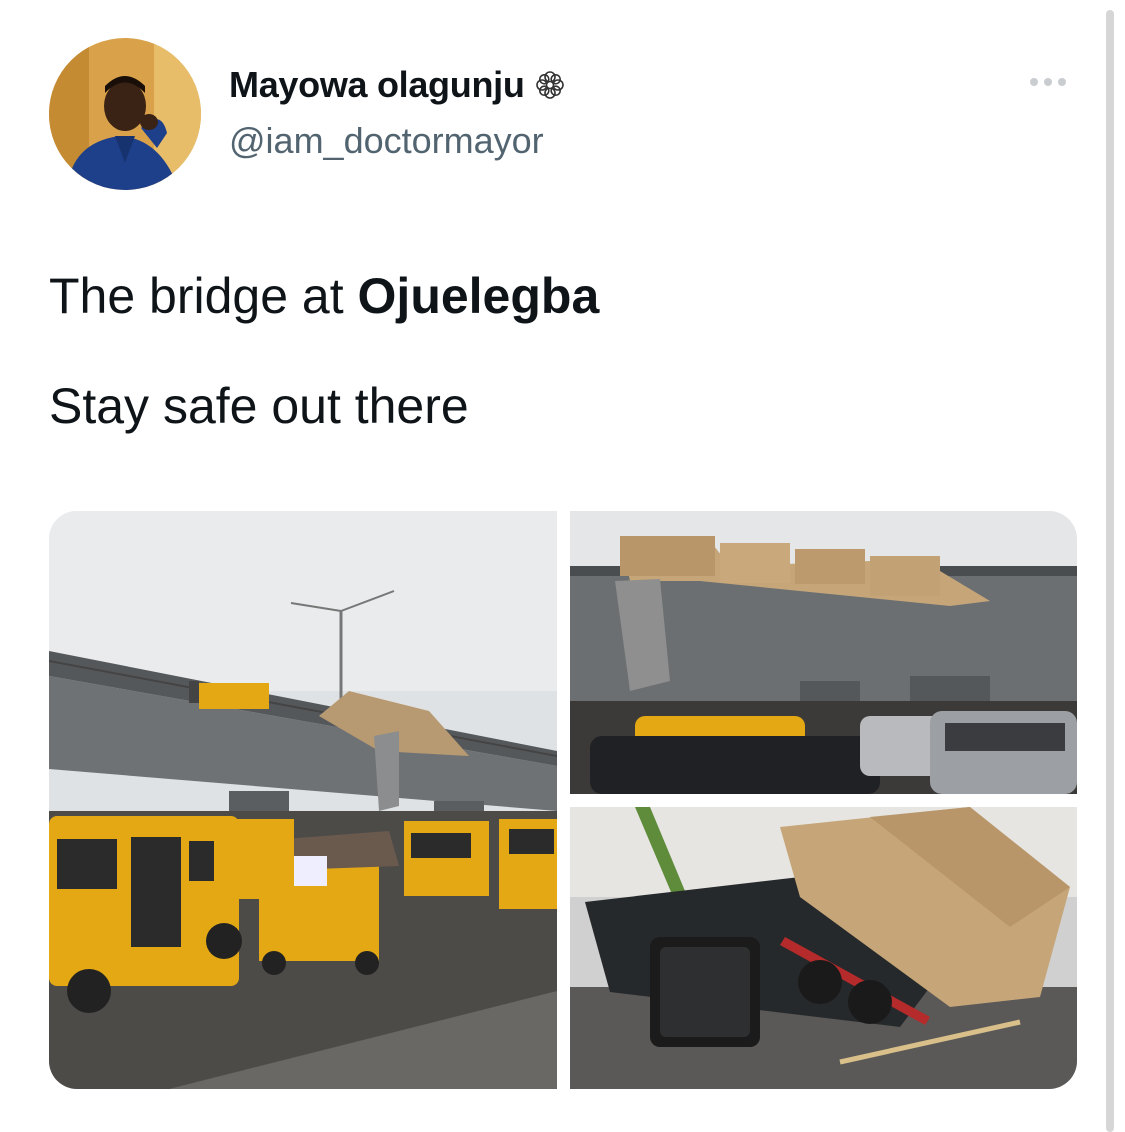 The width and height of the screenshot is (1125, 1132). Describe the element at coordinates (386, 141) in the screenshot. I see `author-handle: @iam_doctormayor` at that location.